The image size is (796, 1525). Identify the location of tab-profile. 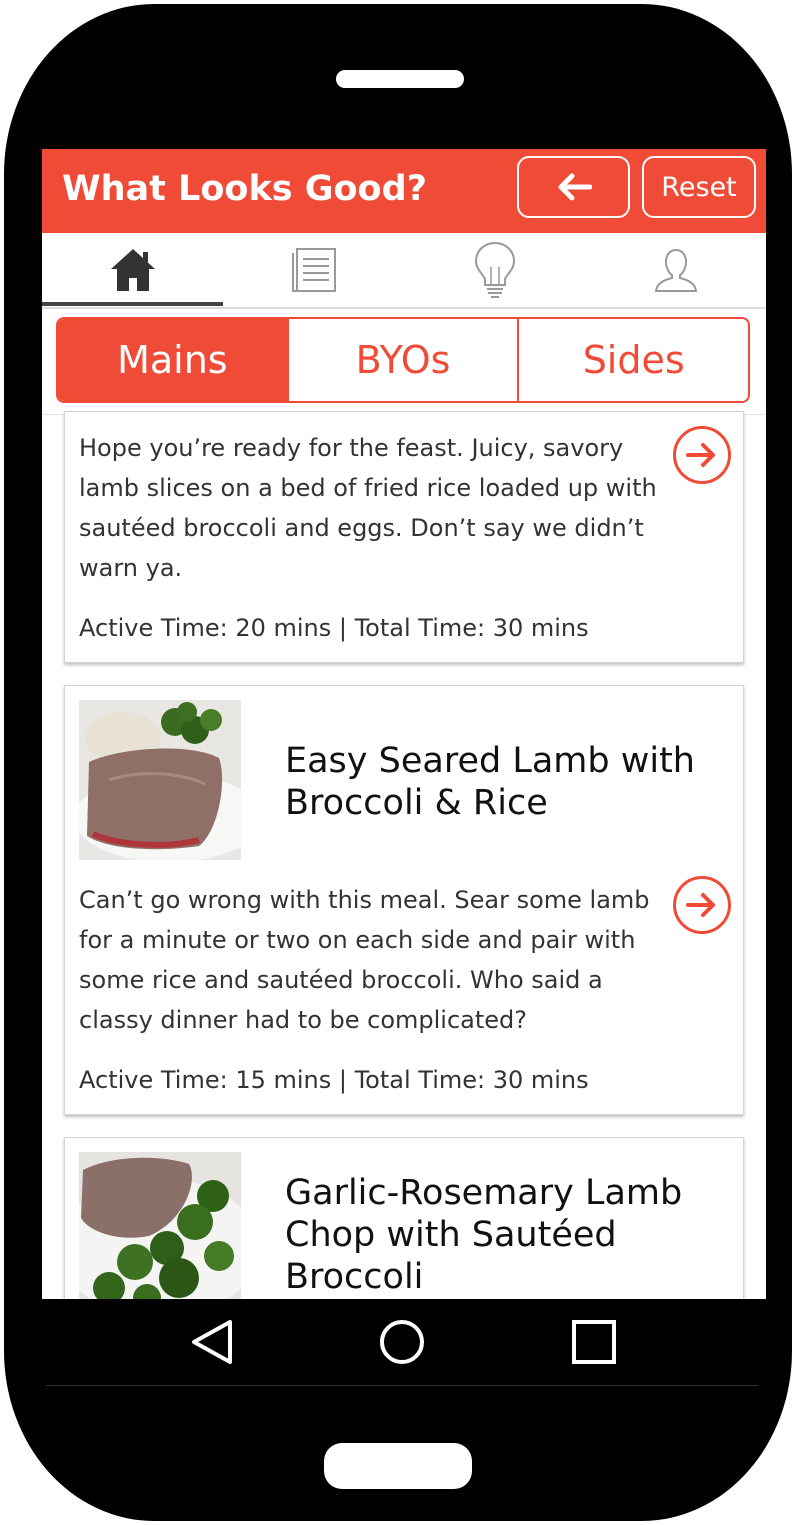
(675, 270).